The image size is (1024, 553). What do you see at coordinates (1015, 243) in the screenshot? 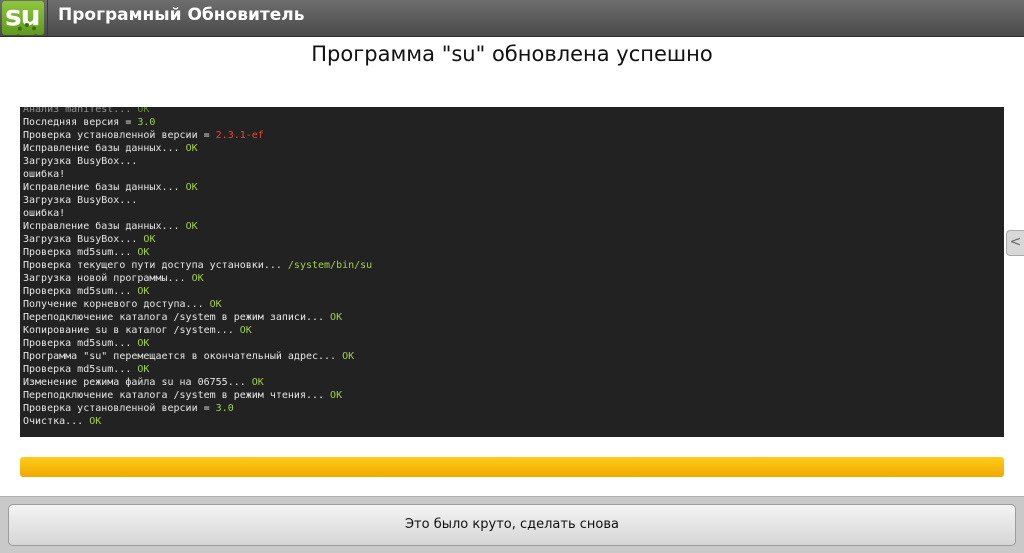
I see `chevron-left-icon: <` at bounding box center [1015, 243].